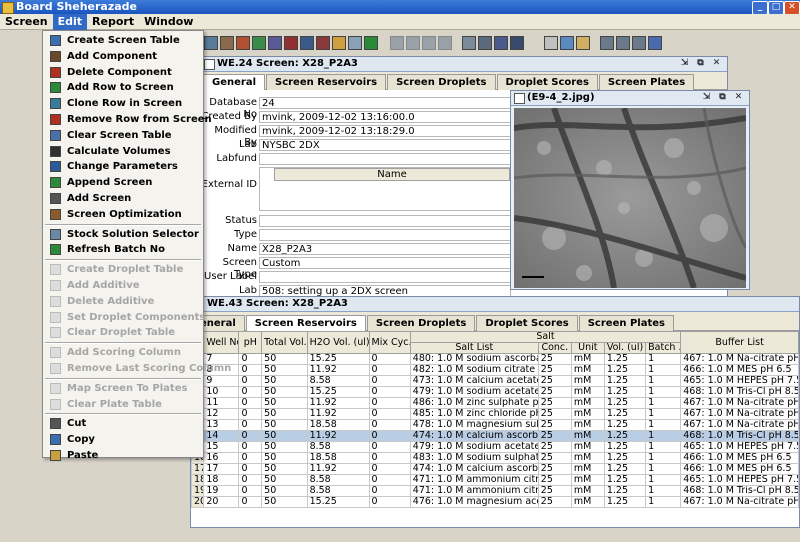 Image resolution: width=800 pixels, height=542 pixels. What do you see at coordinates (639, 43) in the screenshot?
I see `toolbar-cascade-icon` at bounding box center [639, 43].